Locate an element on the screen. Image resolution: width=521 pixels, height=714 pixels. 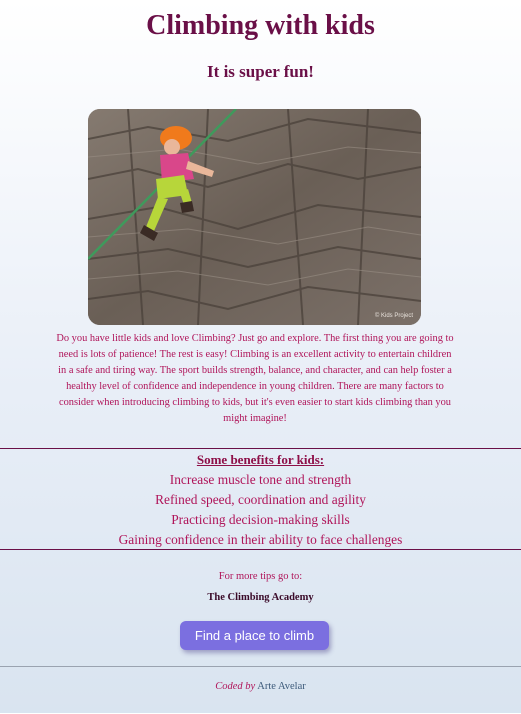
benefits-title: Some benefits for kids: is located at coordinates (260, 459).